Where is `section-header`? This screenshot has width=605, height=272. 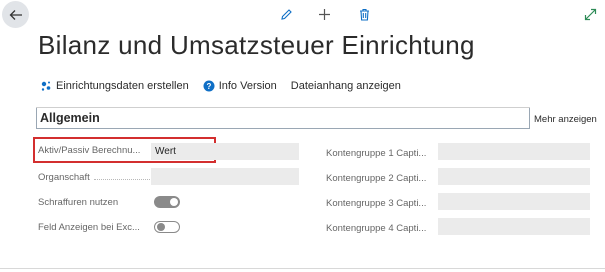 section-header is located at coordinates (283, 118).